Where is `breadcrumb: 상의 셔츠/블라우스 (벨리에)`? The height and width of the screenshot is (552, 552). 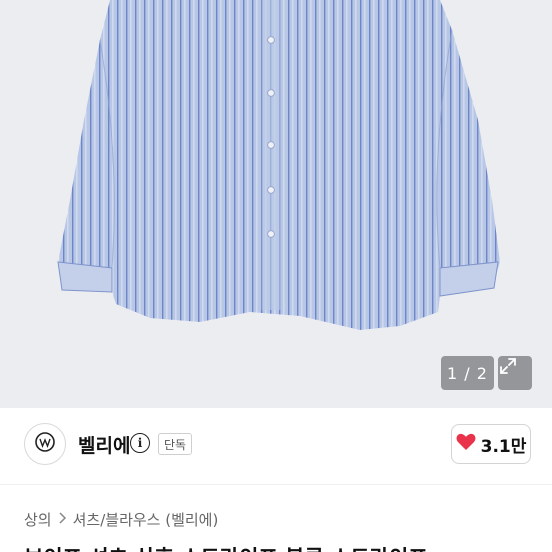
breadcrumb: 상의 셔츠/블라우스 (벨리에) is located at coordinates (121, 519).